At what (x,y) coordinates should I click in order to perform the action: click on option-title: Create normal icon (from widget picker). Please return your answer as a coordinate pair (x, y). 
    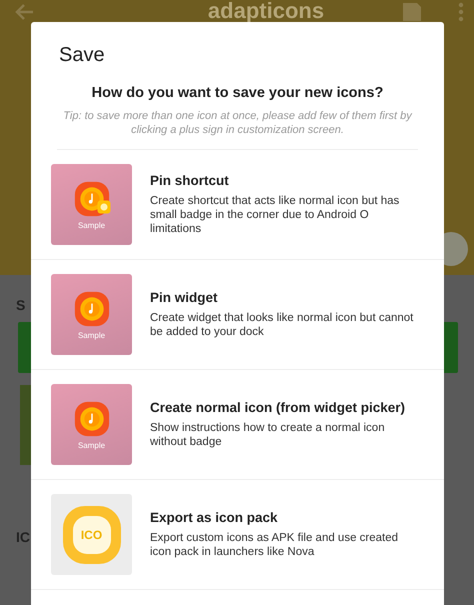
    Looking at the image, I should click on (278, 407).